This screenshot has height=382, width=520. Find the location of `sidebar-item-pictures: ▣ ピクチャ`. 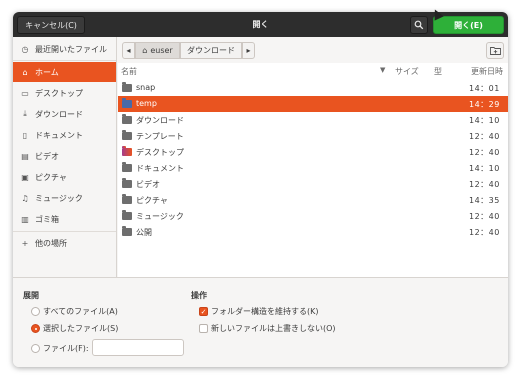

sidebar-item-pictures: ▣ ピクチャ is located at coordinates (64, 177).